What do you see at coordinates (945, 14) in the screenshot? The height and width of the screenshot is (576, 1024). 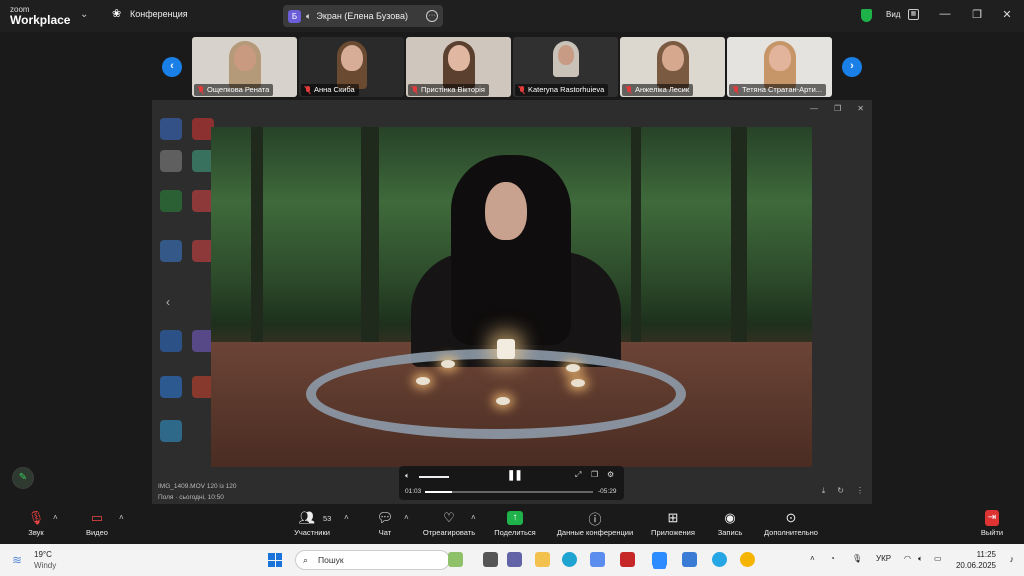 I see `minimize-icon: —` at bounding box center [945, 14].